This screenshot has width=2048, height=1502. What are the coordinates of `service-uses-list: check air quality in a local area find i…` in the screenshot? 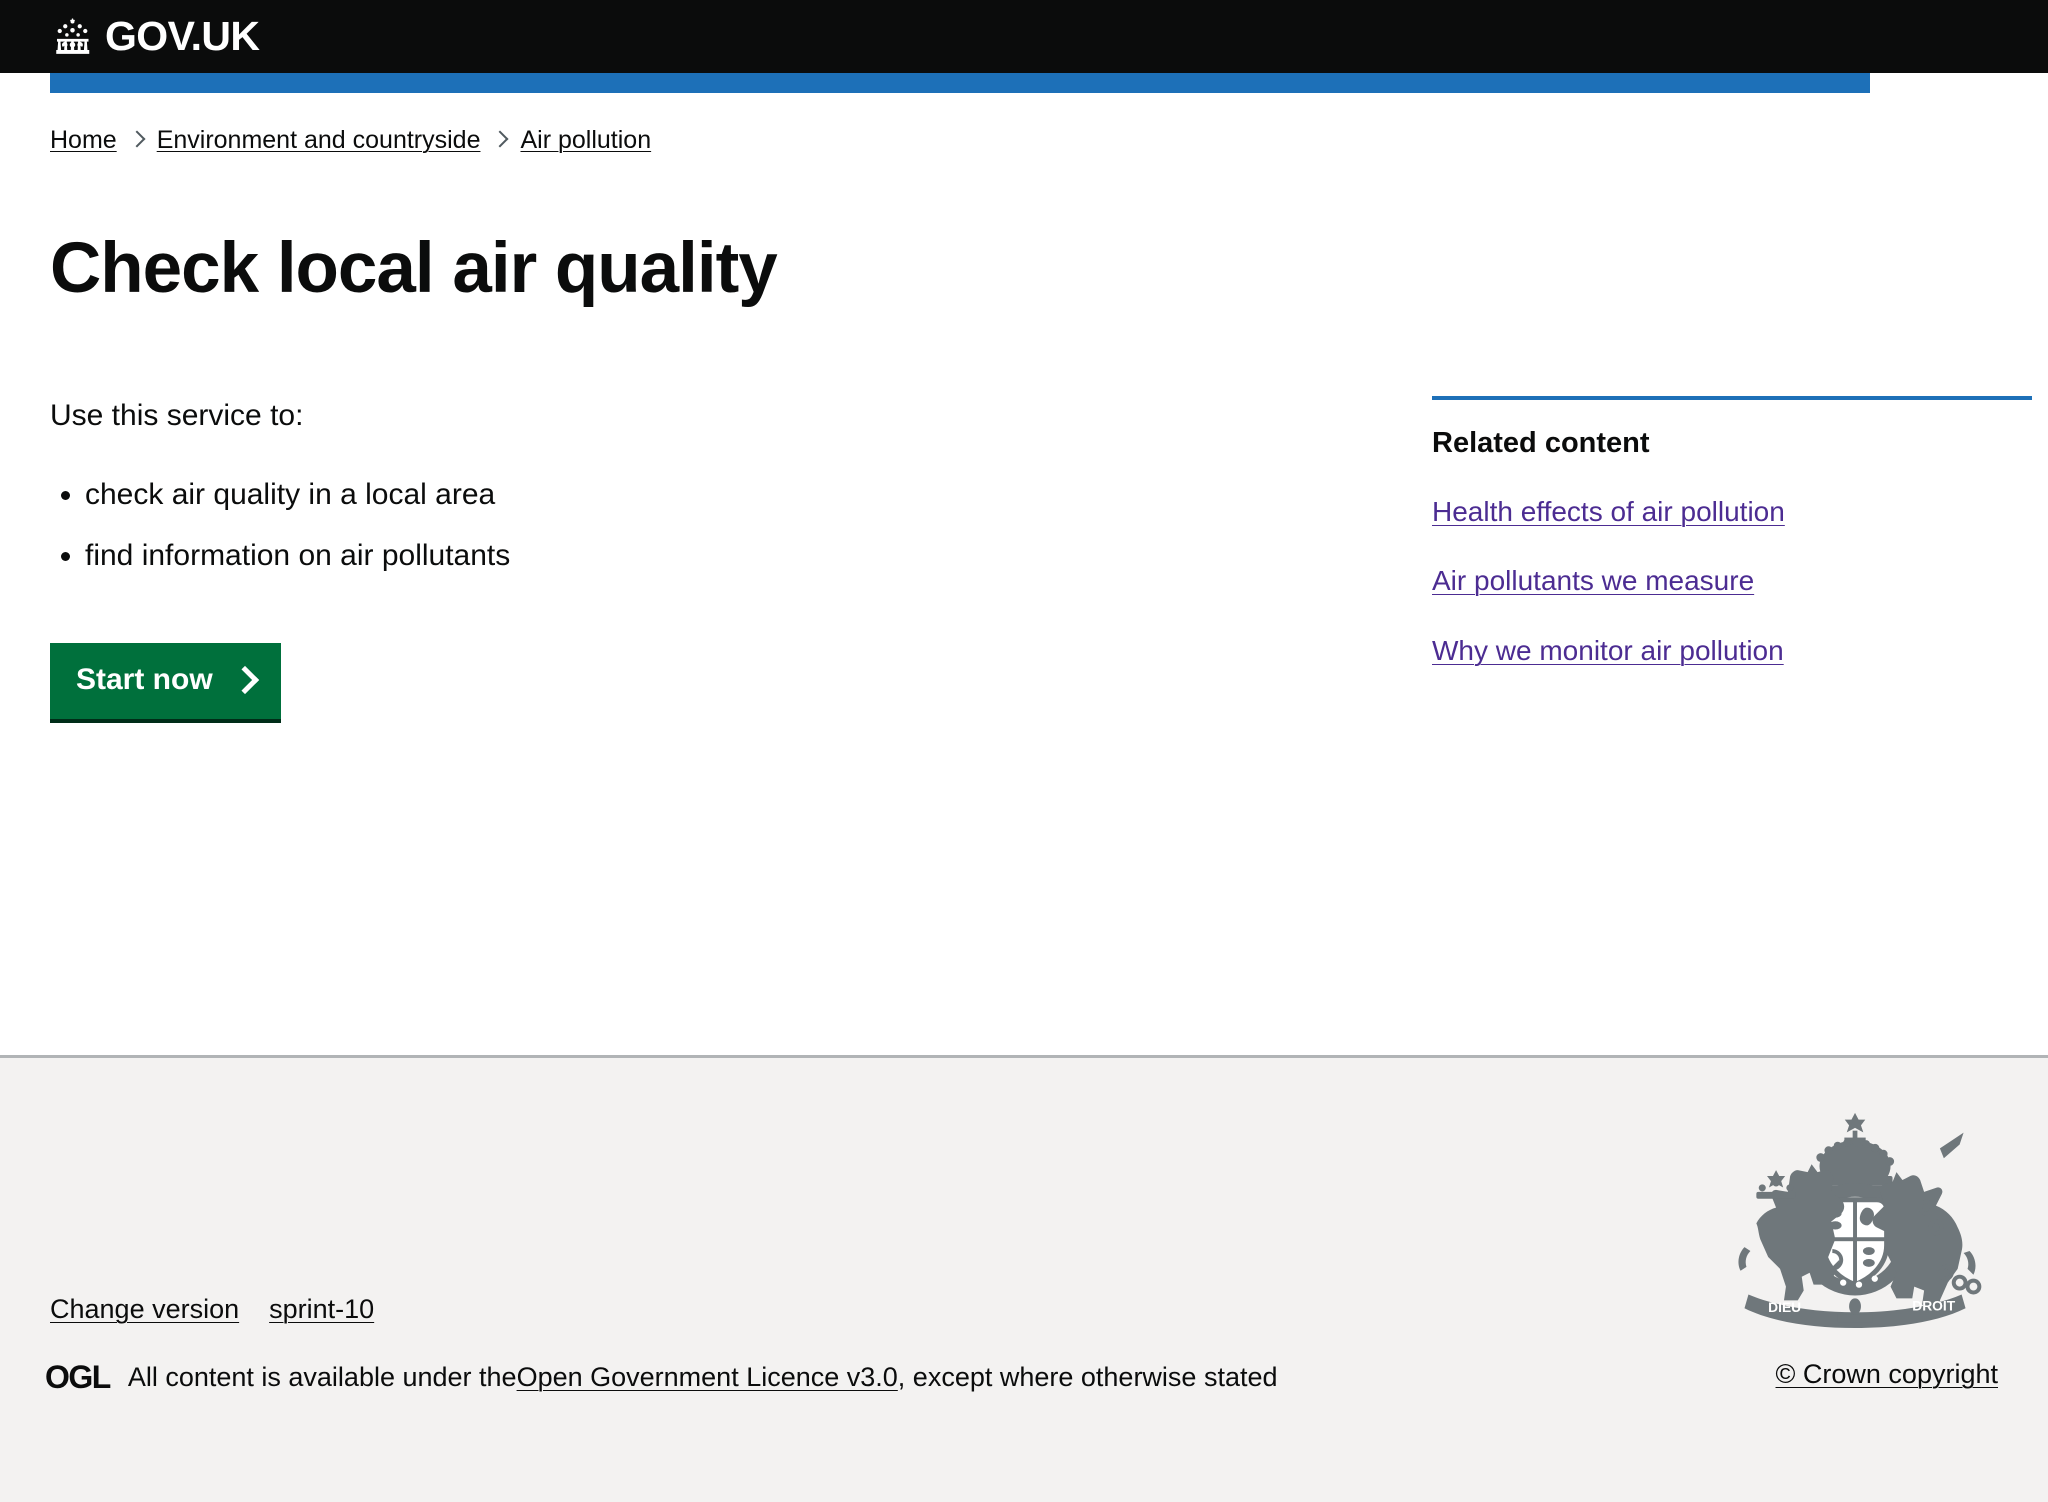 It's located at (710, 525).